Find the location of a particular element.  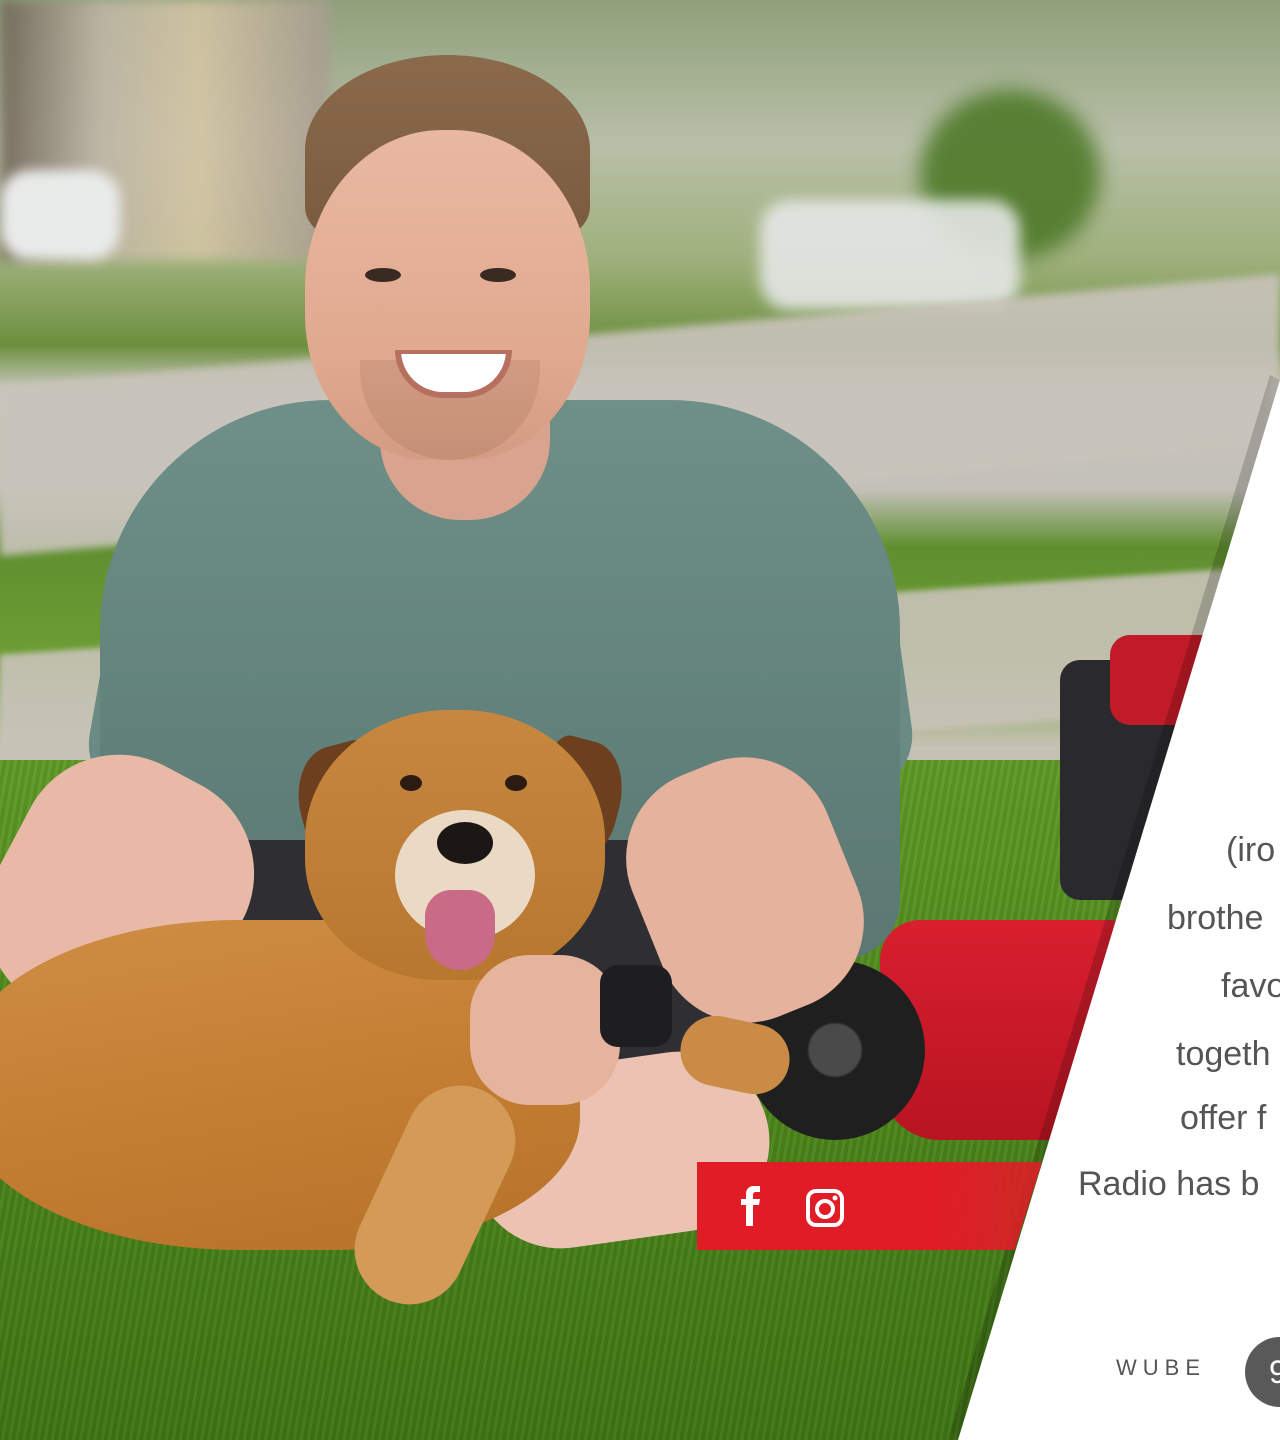

man-hand is located at coordinates (545, 1030).